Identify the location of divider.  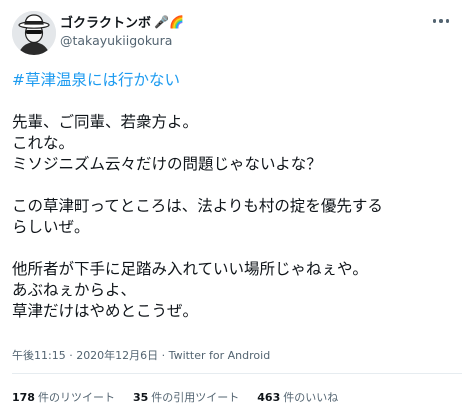
(237, 373).